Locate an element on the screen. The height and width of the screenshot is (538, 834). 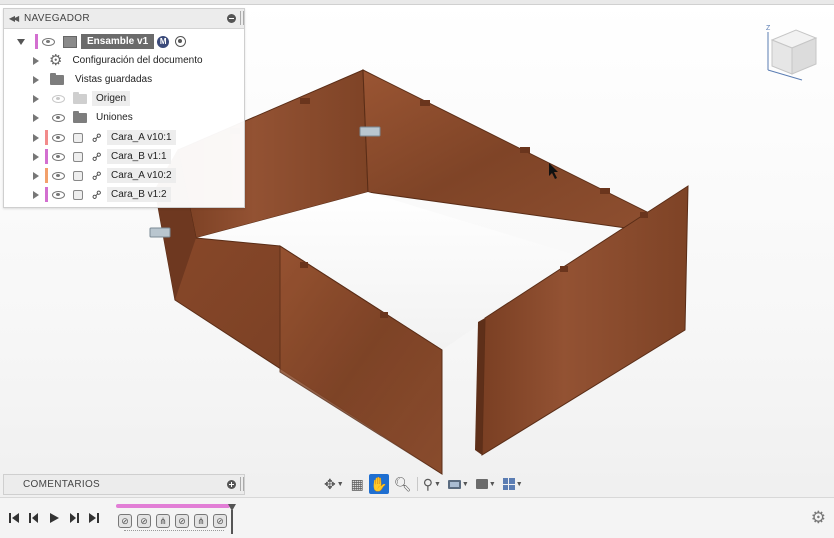
tree-item-cara-b-2: ⚯ Cara_B v1:2 is located at coordinates (102, 194).